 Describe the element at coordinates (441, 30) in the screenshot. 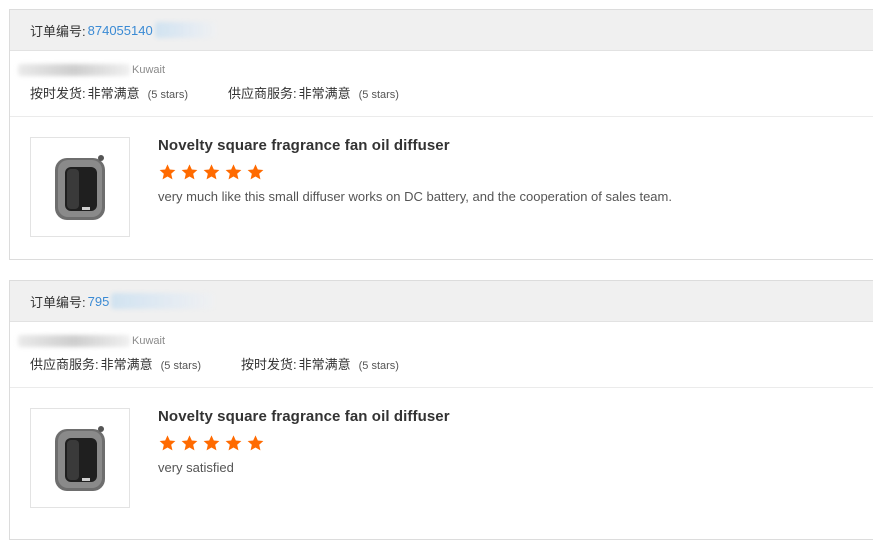

I see `order-header: 订单编号: 874055140` at that location.